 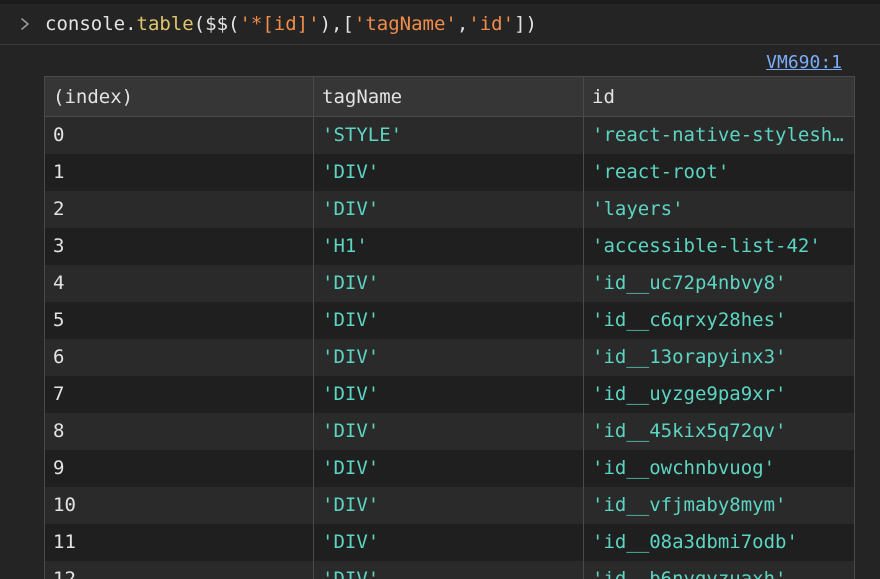 I want to click on cell-index: 3, so click(x=179, y=246).